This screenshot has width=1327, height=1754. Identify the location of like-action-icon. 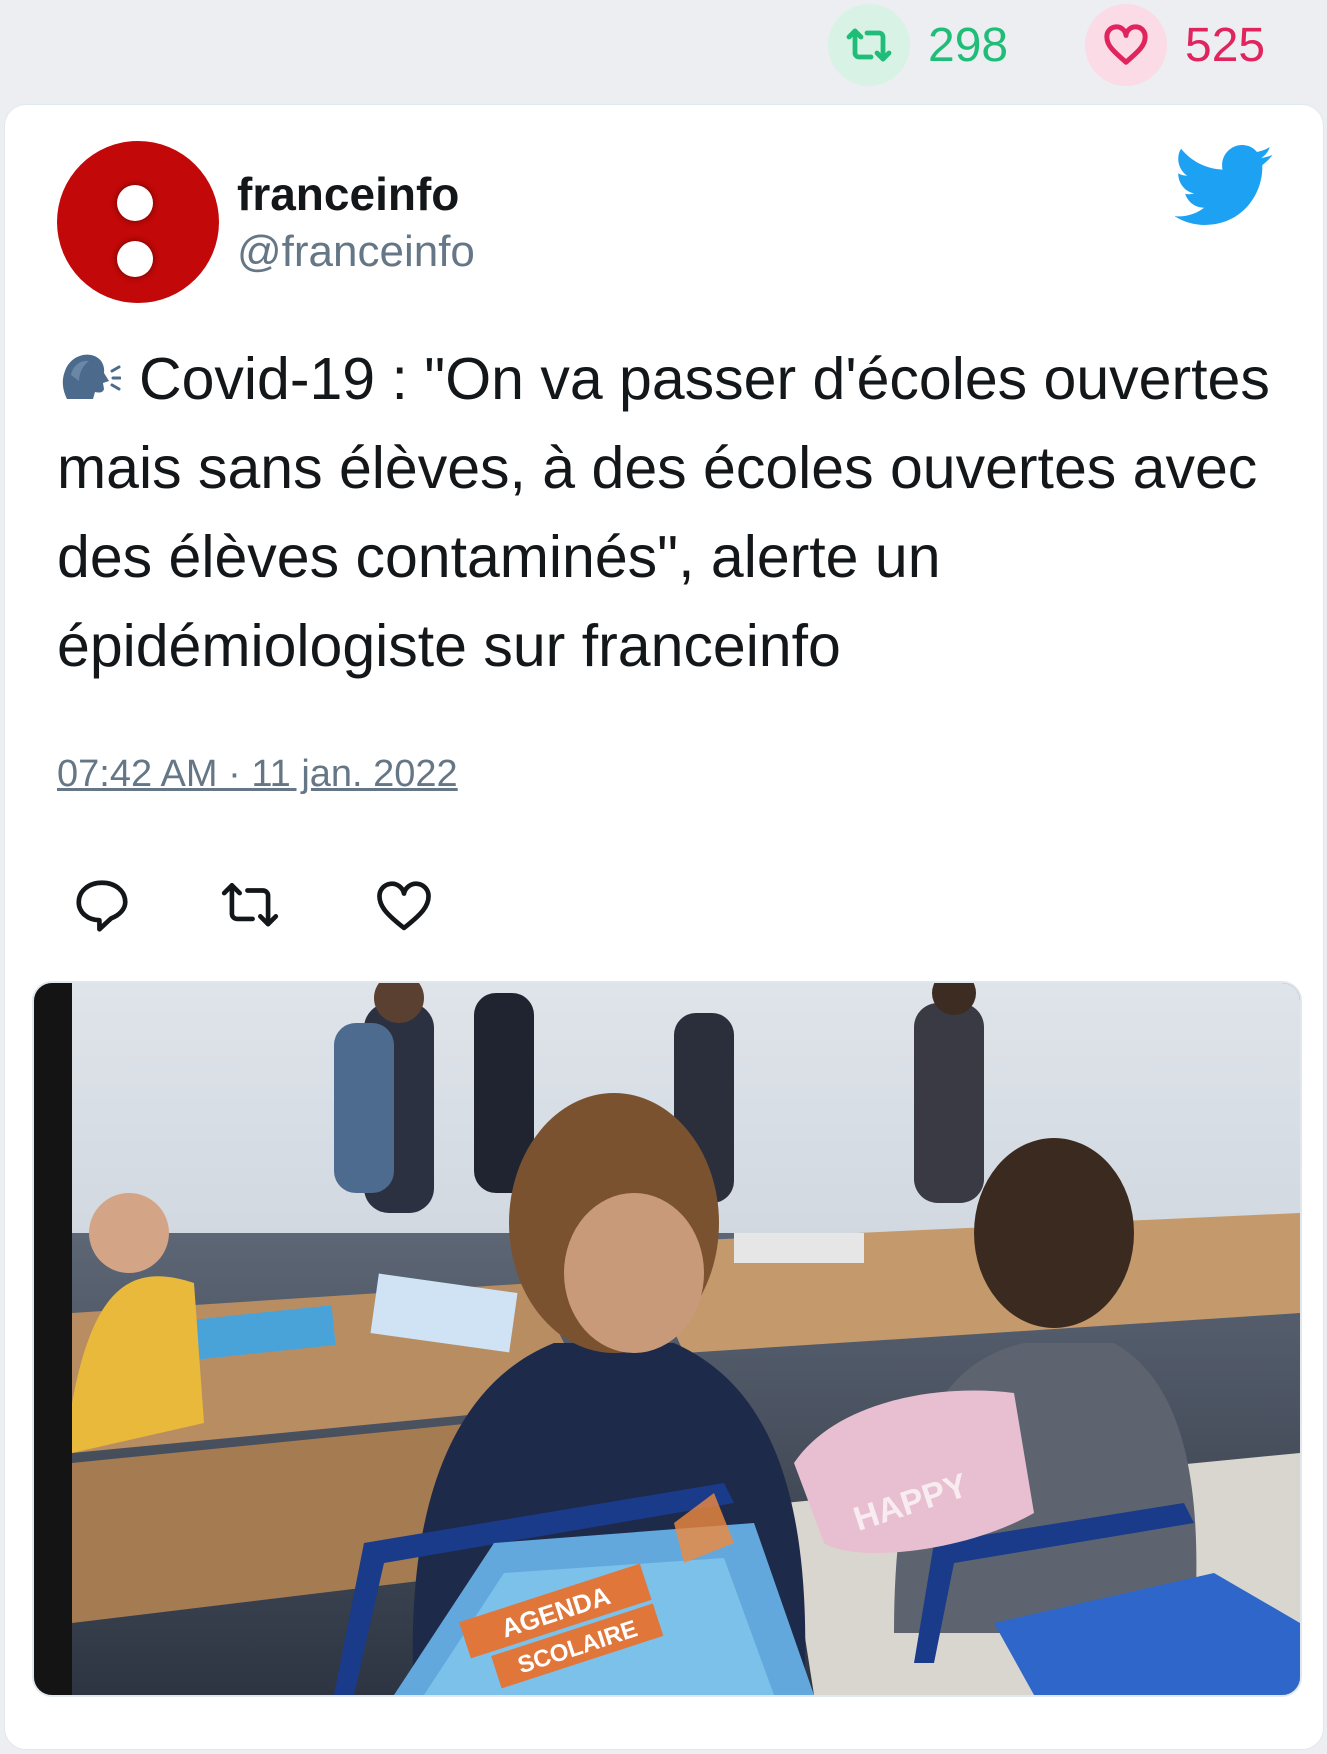
(404, 906).